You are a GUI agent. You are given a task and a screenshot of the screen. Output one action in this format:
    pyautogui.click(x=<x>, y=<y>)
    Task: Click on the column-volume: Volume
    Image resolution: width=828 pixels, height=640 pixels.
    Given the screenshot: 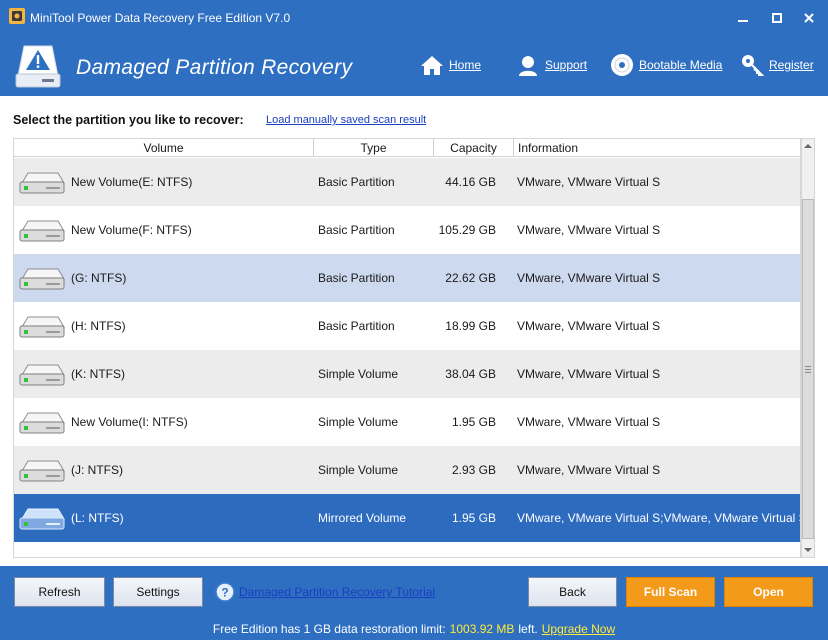 What is the action you would take?
    pyautogui.click(x=164, y=148)
    